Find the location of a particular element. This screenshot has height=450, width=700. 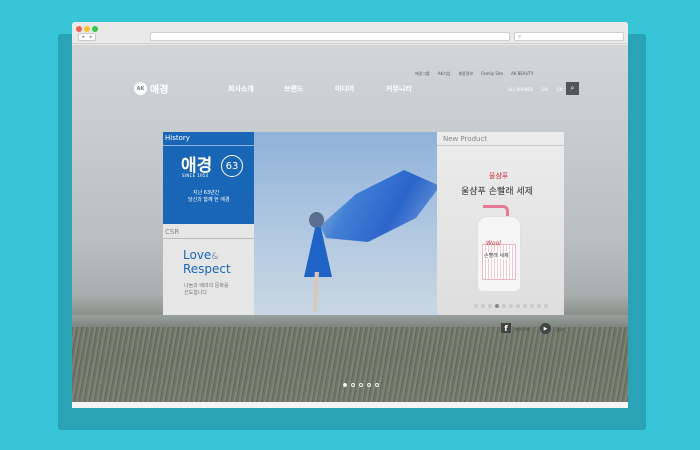

close-window-button is located at coordinates (79, 29).